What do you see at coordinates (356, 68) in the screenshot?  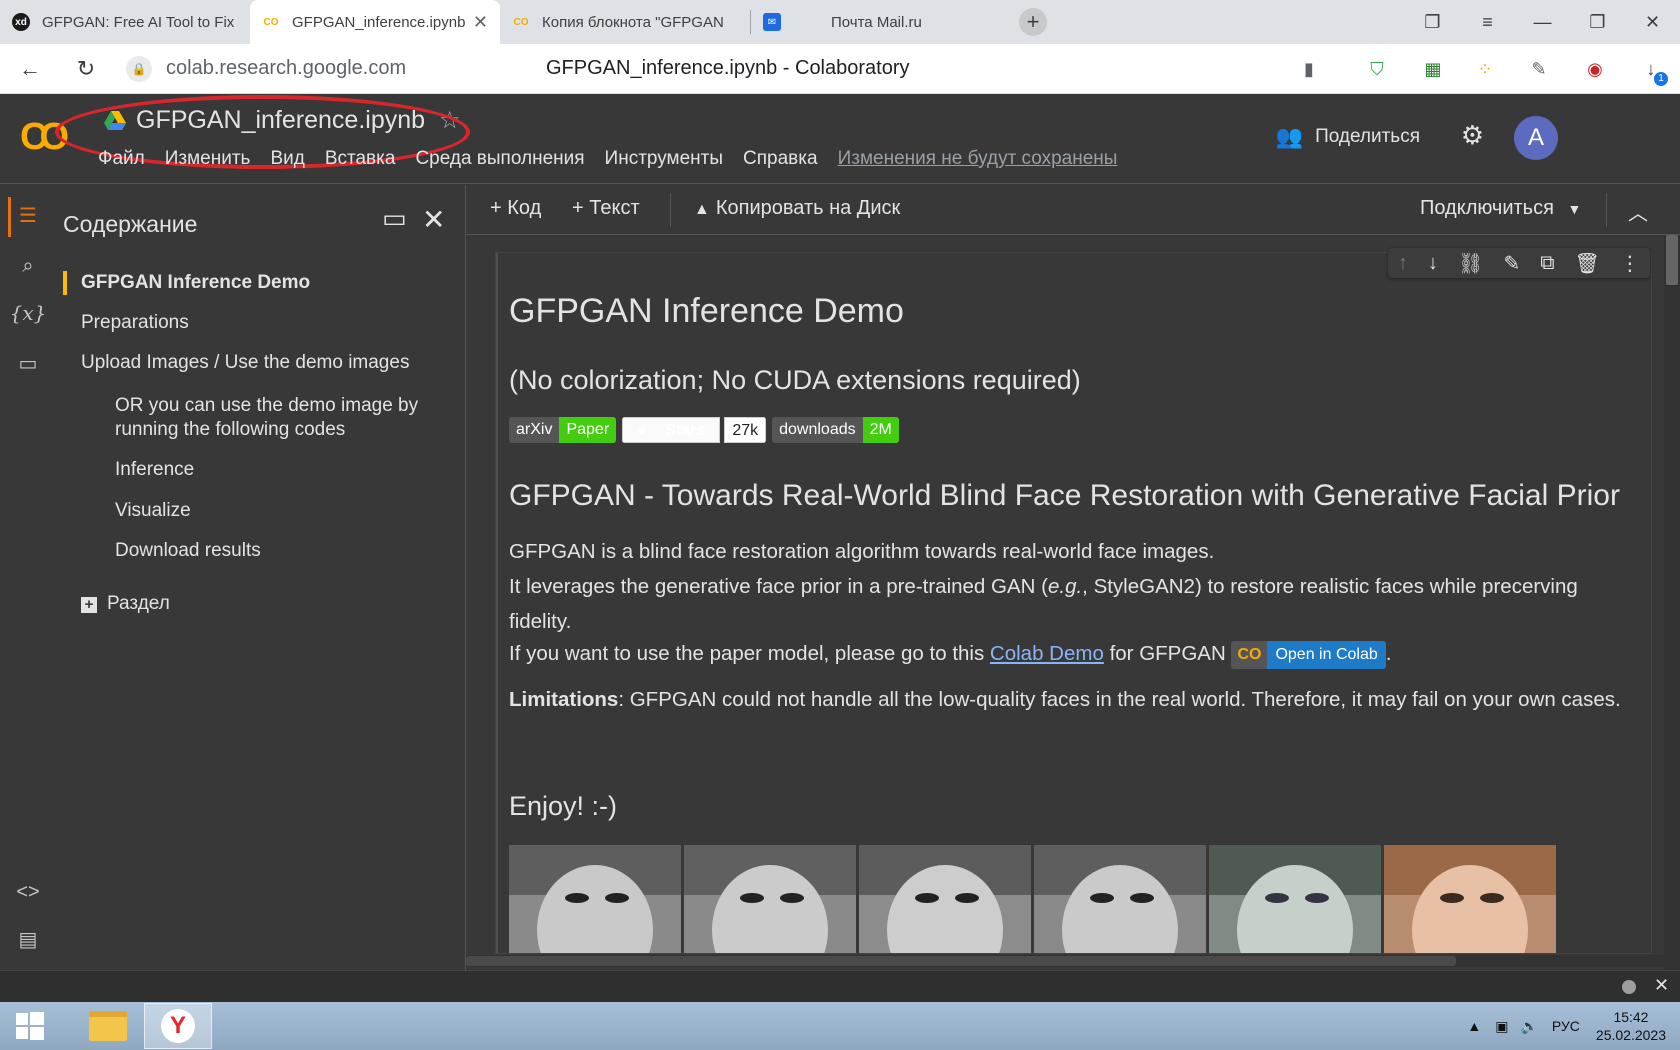 I see `url-field: colab.research.google.com` at bounding box center [356, 68].